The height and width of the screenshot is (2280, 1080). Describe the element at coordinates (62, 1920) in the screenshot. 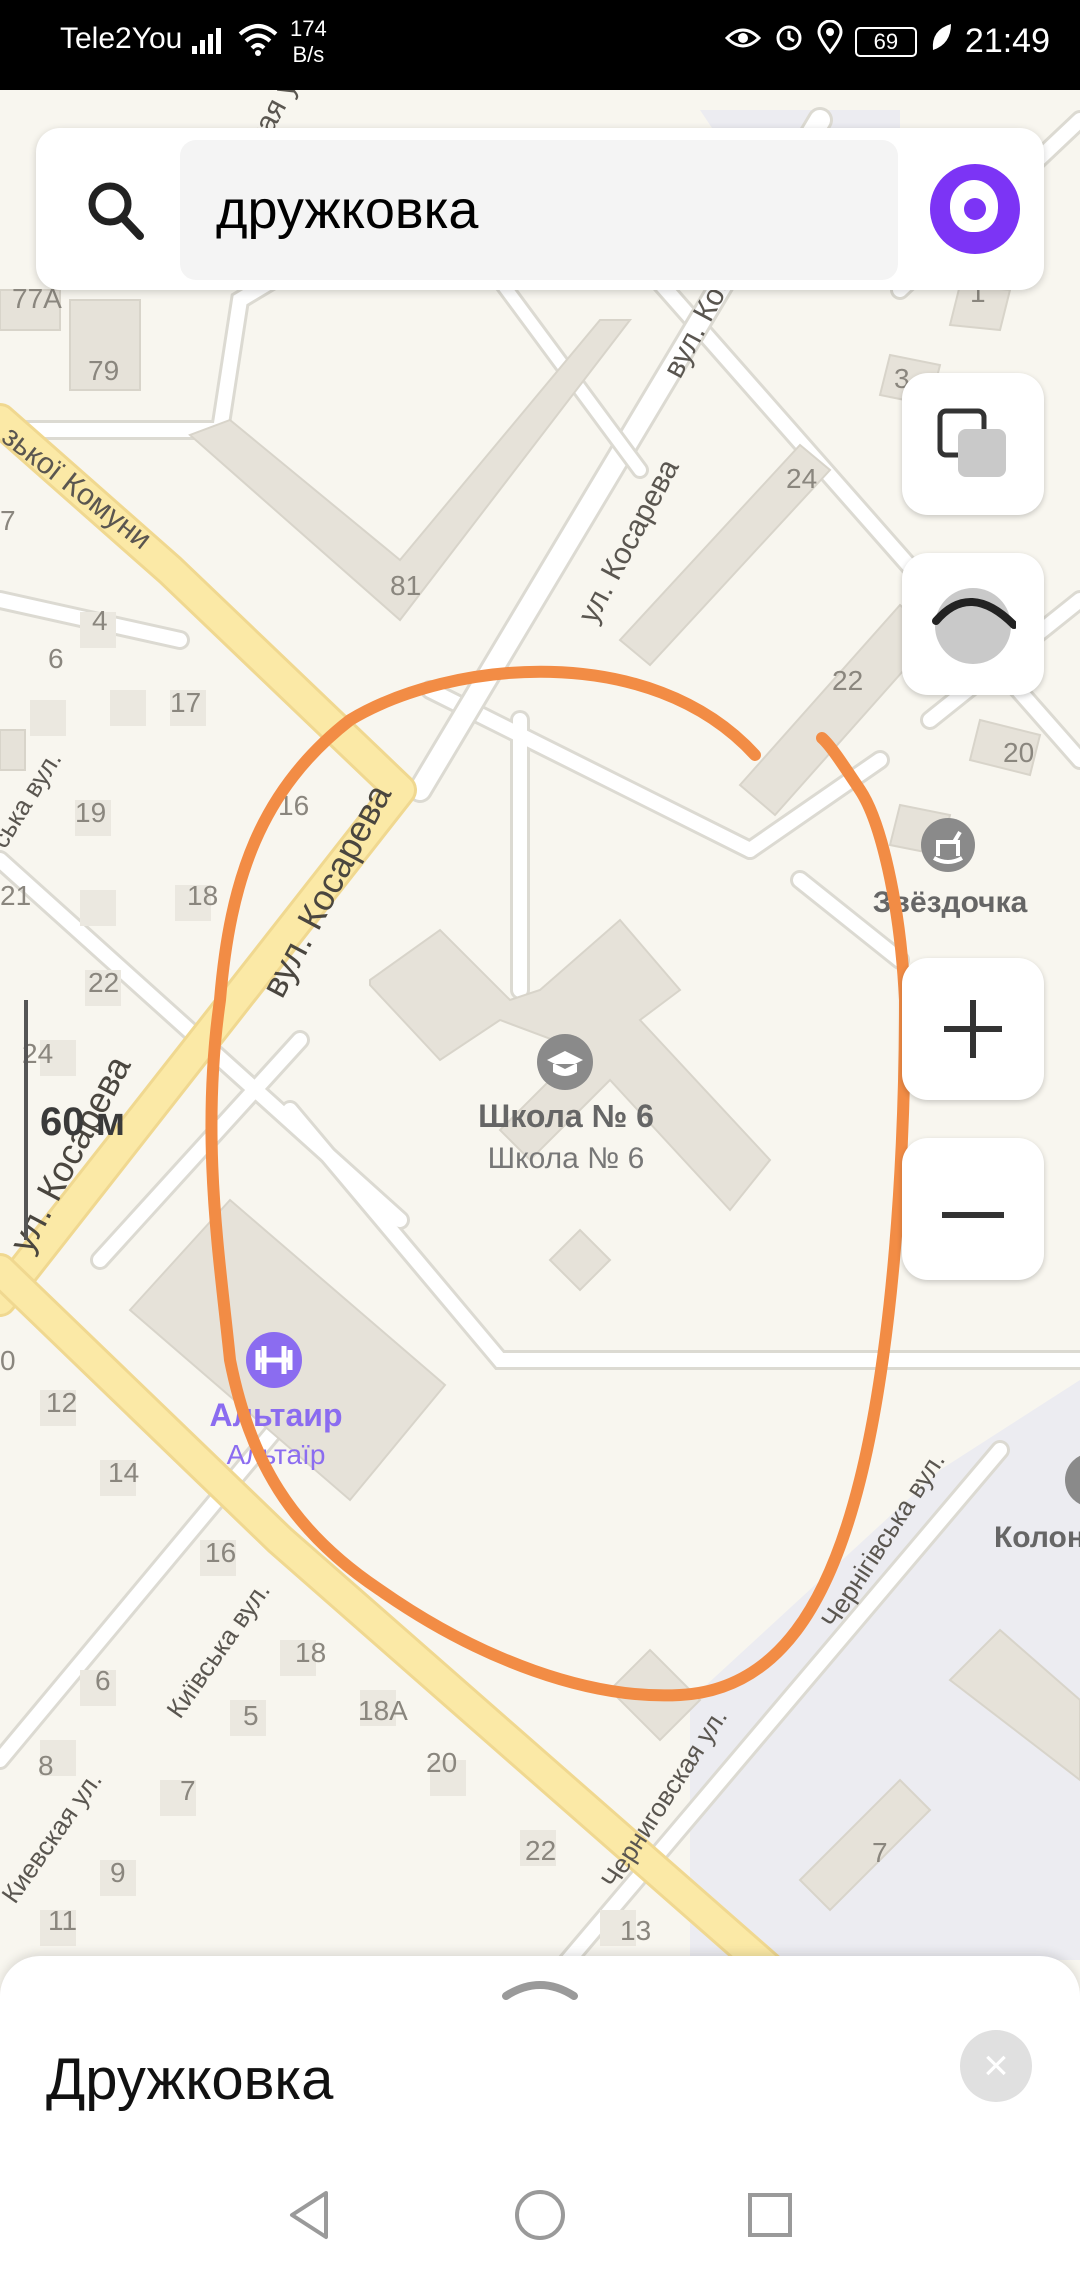

I see `house-number: 11` at that location.